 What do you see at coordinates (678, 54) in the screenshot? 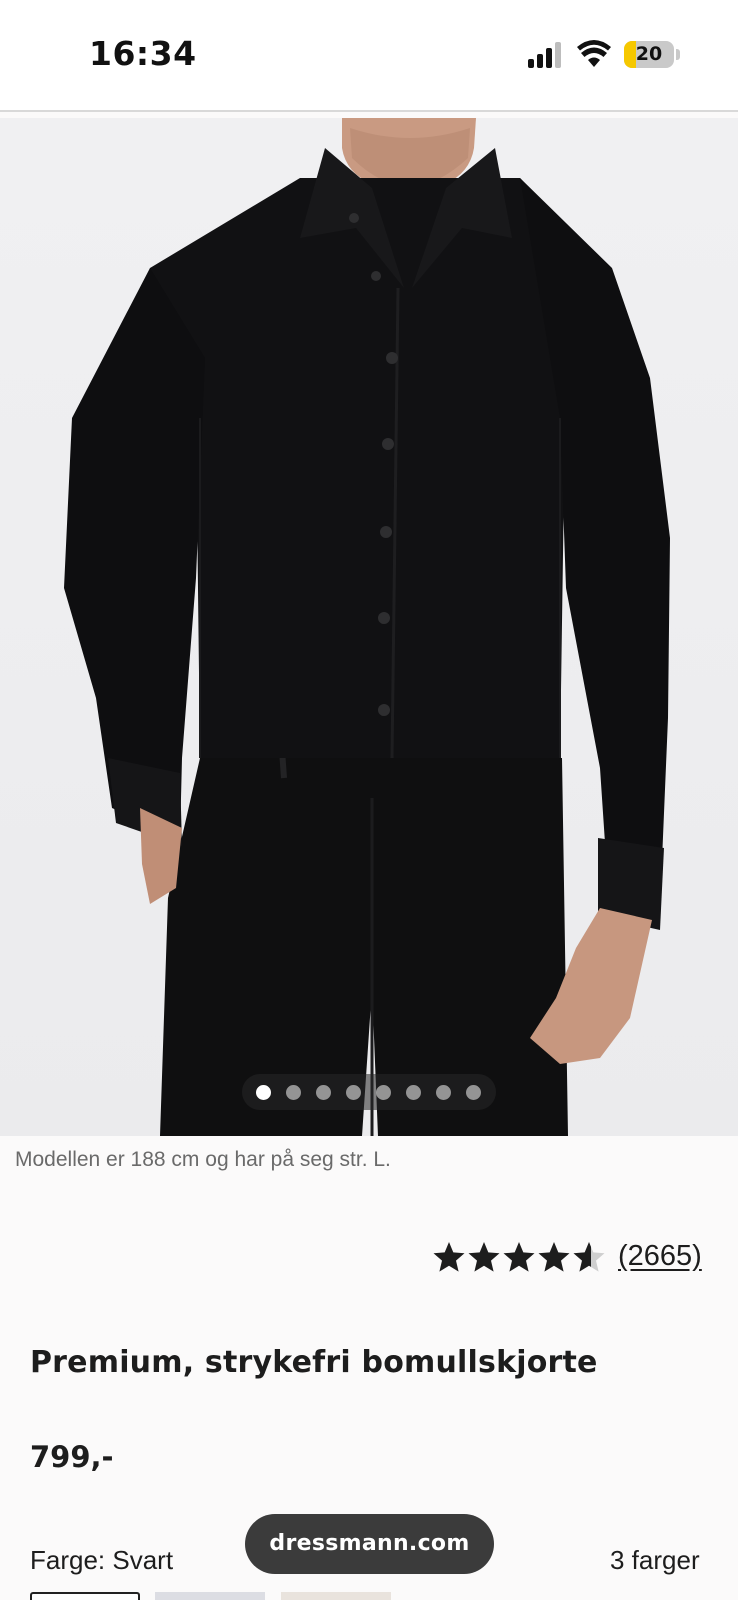
I see `battery-tip` at bounding box center [678, 54].